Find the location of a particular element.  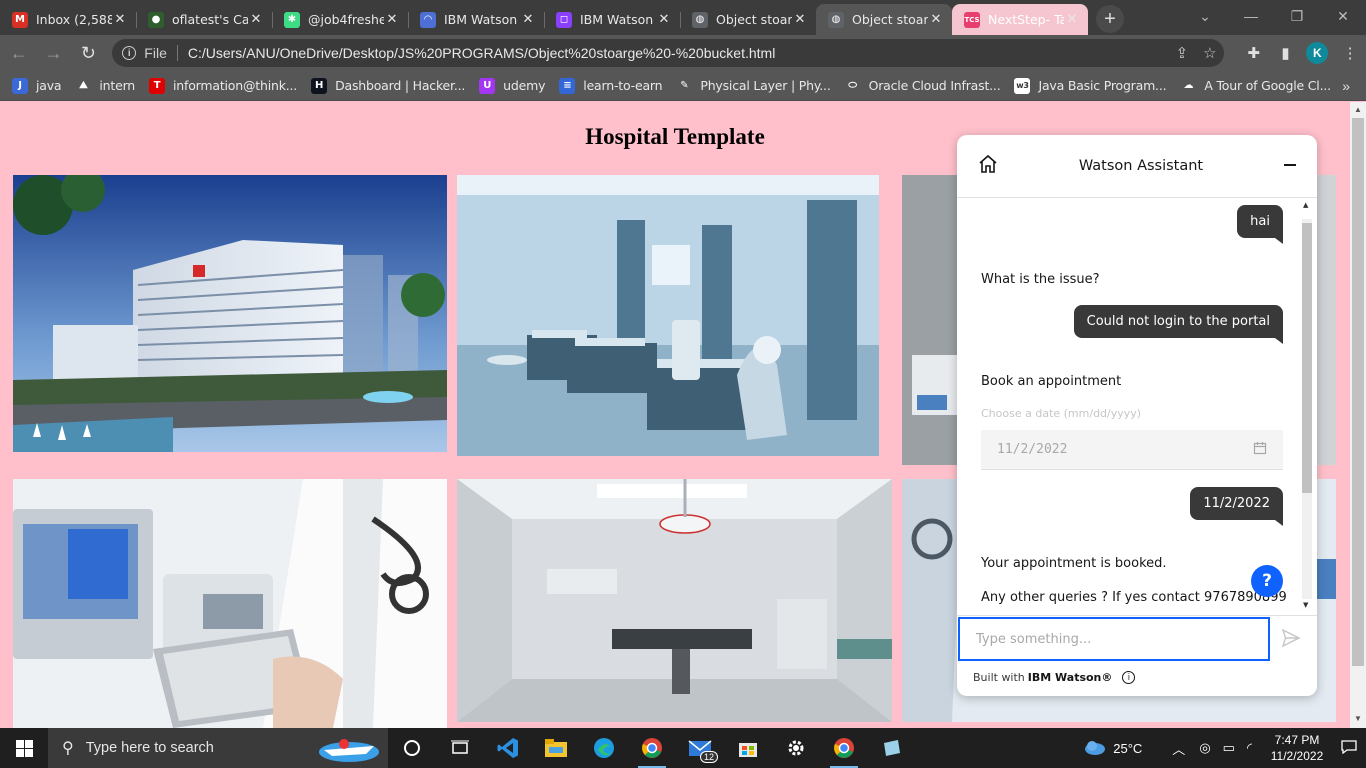

weather-temperature: 25°C is located at coordinates (1127, 748).